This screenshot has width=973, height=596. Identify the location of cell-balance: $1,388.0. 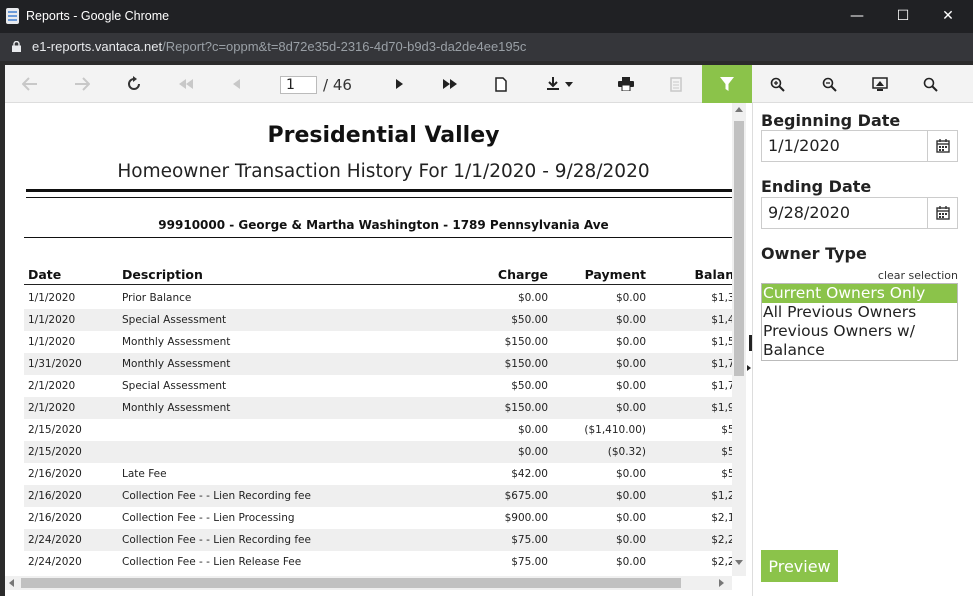
(721, 298).